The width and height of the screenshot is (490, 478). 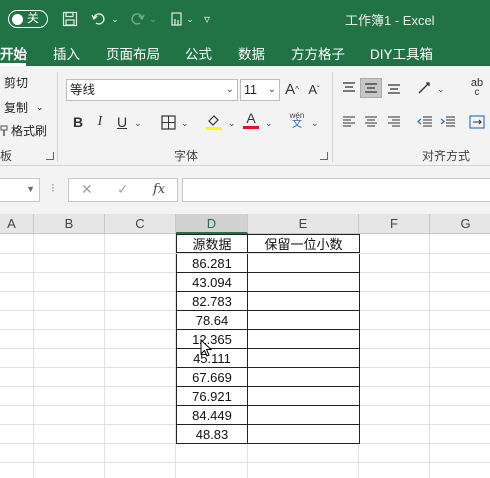 What do you see at coordinates (425, 88) in the screenshot?
I see `orientation-button` at bounding box center [425, 88].